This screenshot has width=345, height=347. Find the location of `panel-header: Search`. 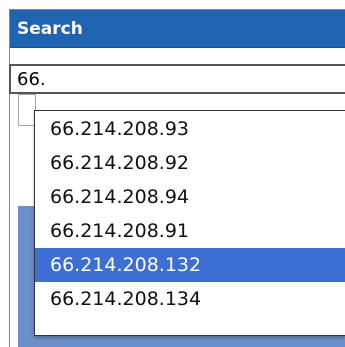

panel-header: Search is located at coordinates (177, 29).